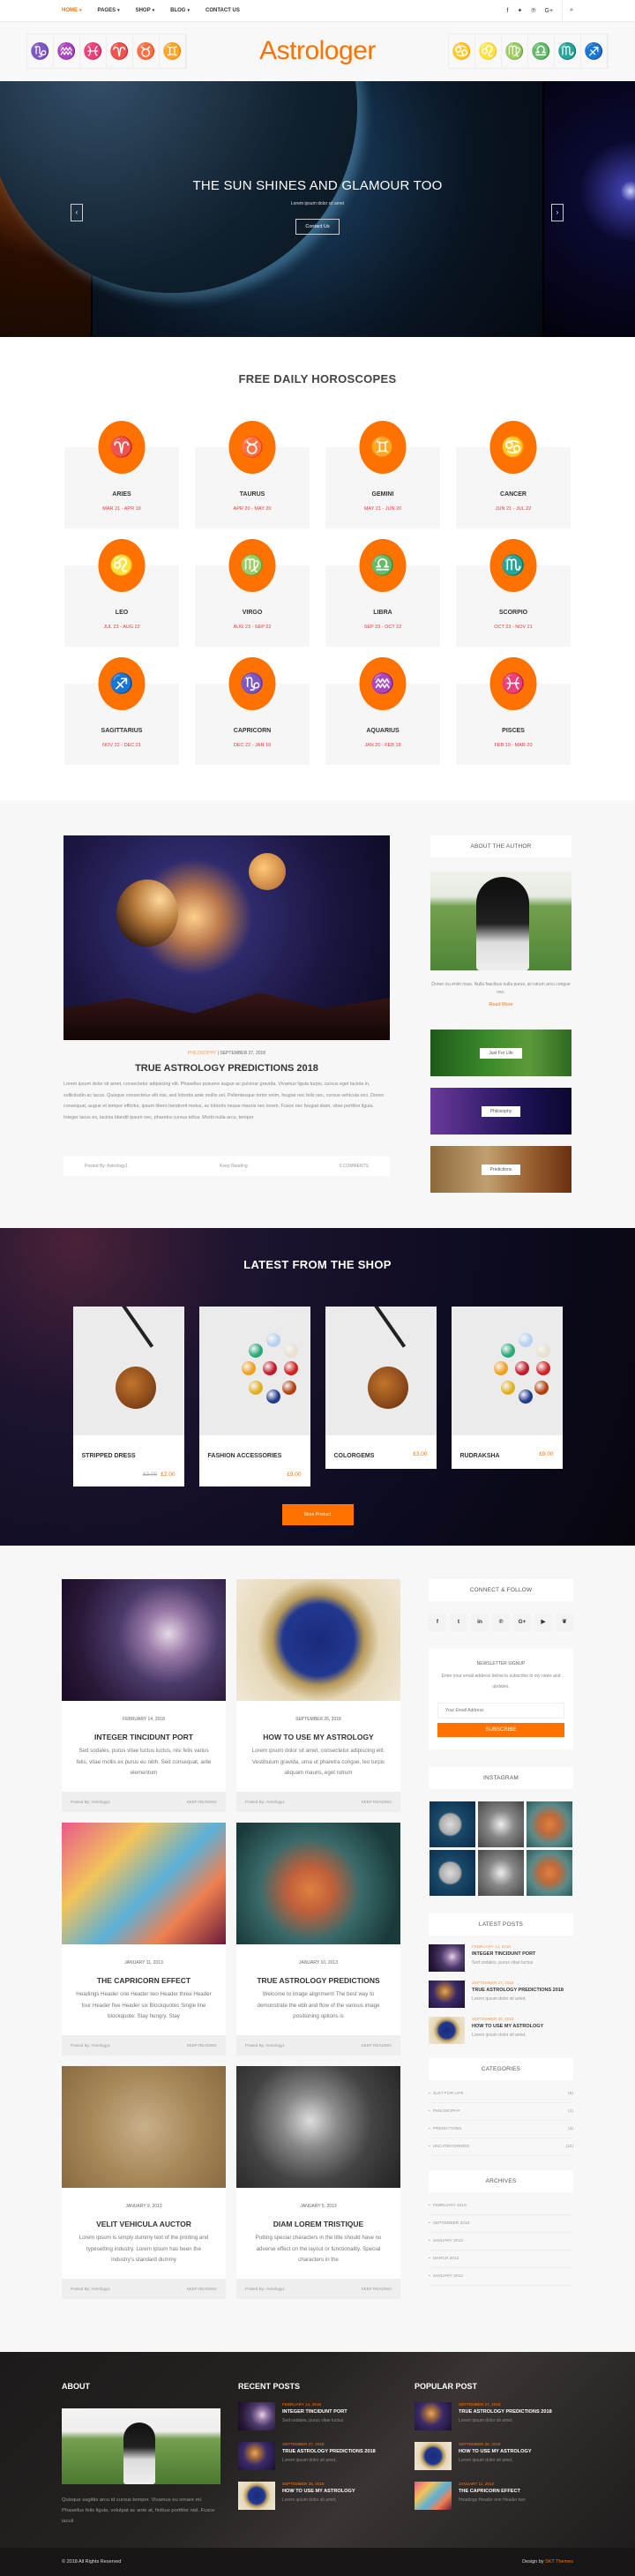 The image size is (635, 2576). I want to click on archive-item: MARCH 2012, so click(501, 2259).